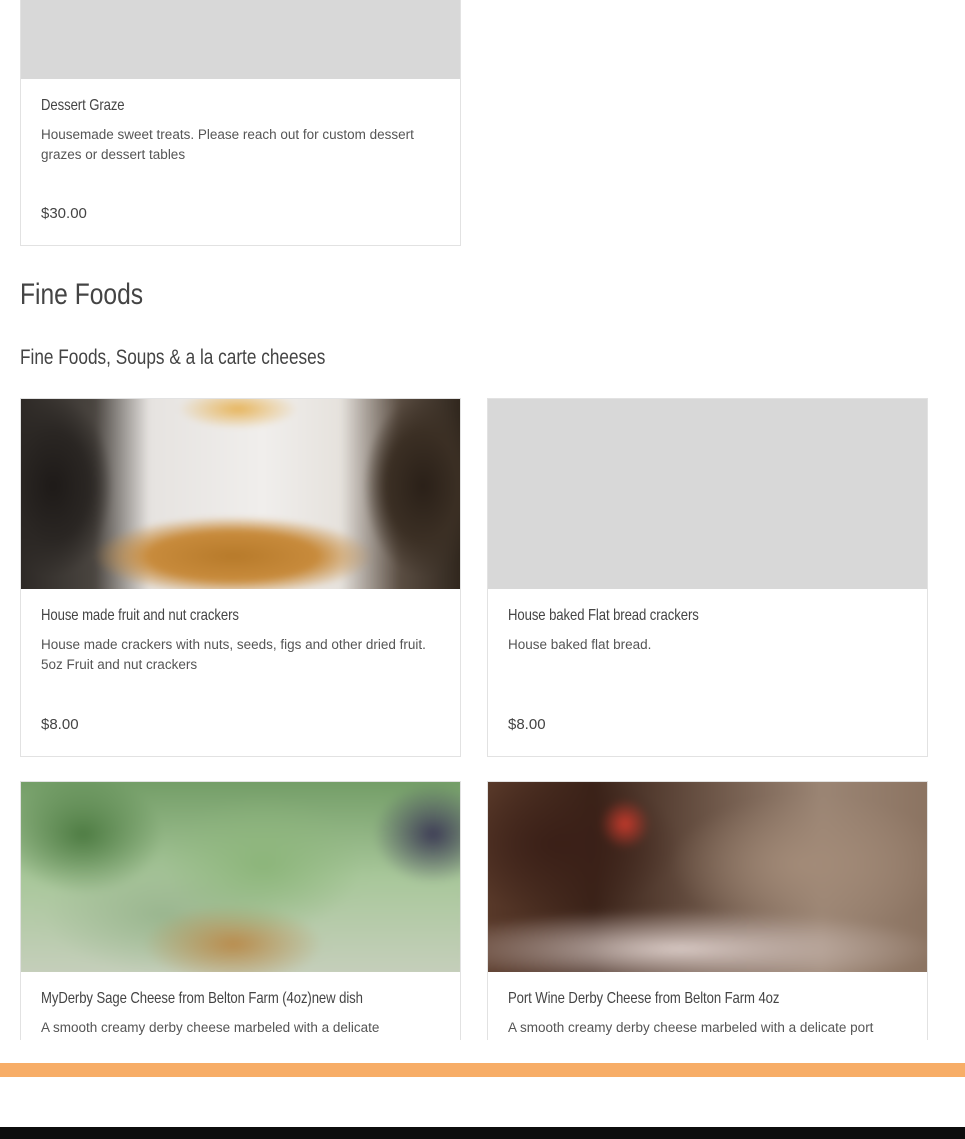 The width and height of the screenshot is (965, 1139). I want to click on product-title: House baked Flat bread crackers, so click(671, 616).